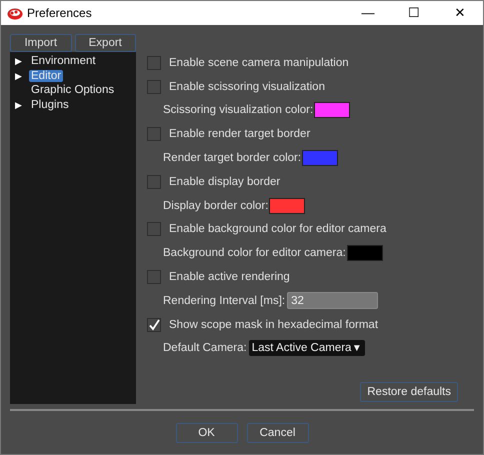  I want to click on camera-dropdown: Last Active Camera▼, so click(306, 348).